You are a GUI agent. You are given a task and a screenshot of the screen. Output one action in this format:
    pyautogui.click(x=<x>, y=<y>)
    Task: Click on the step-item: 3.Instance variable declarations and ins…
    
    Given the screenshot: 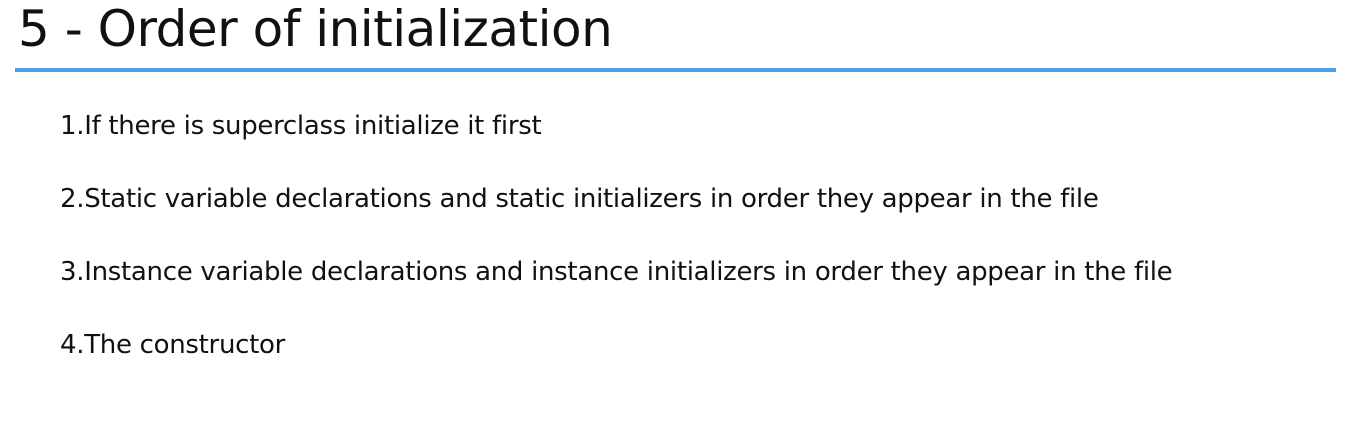 What is the action you would take?
    pyautogui.click(x=616, y=272)
    